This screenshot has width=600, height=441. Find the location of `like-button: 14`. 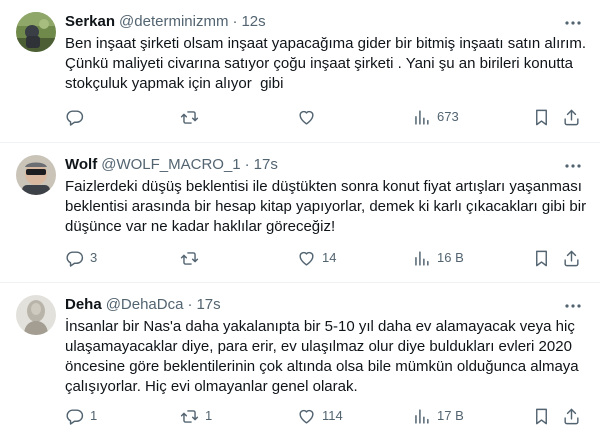

like-button: 14 is located at coordinates (316, 258).